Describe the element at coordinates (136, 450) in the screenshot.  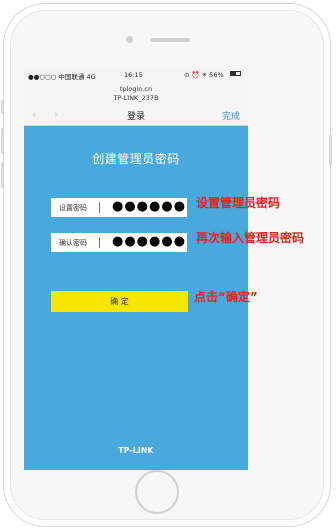
I see `tp-link-logo: TP-LINK` at that location.